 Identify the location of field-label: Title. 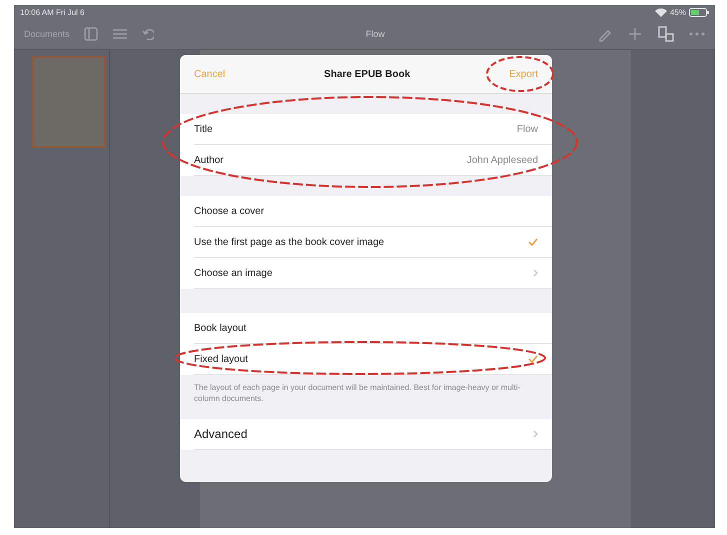
(203, 129).